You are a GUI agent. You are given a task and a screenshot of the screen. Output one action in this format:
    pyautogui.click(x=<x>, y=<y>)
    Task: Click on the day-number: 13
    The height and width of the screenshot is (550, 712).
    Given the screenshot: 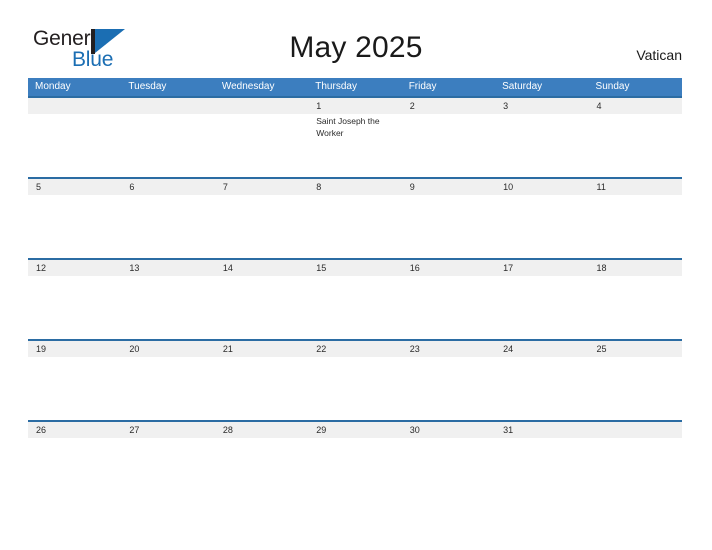 What is the action you would take?
    pyautogui.click(x=167, y=268)
    